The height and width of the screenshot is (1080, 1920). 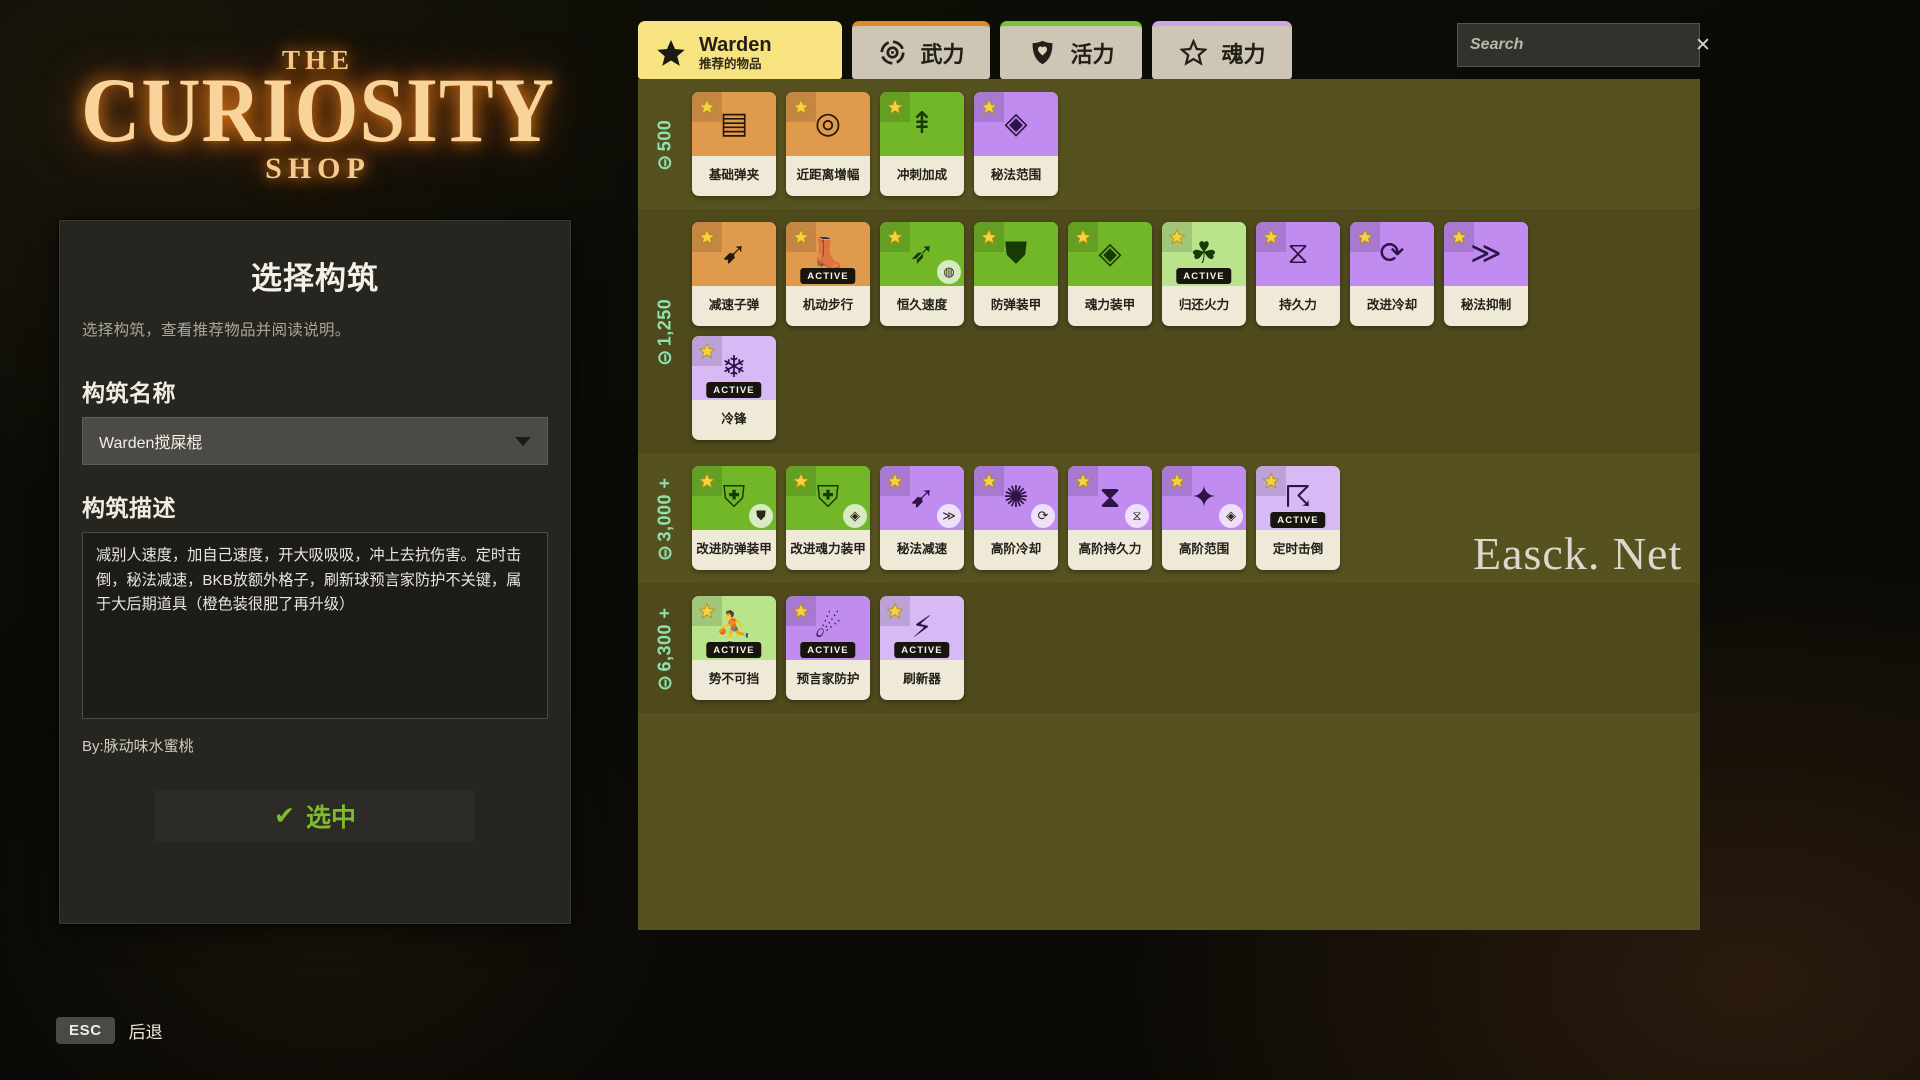 I want to click on star-icon, so click(x=671, y=53).